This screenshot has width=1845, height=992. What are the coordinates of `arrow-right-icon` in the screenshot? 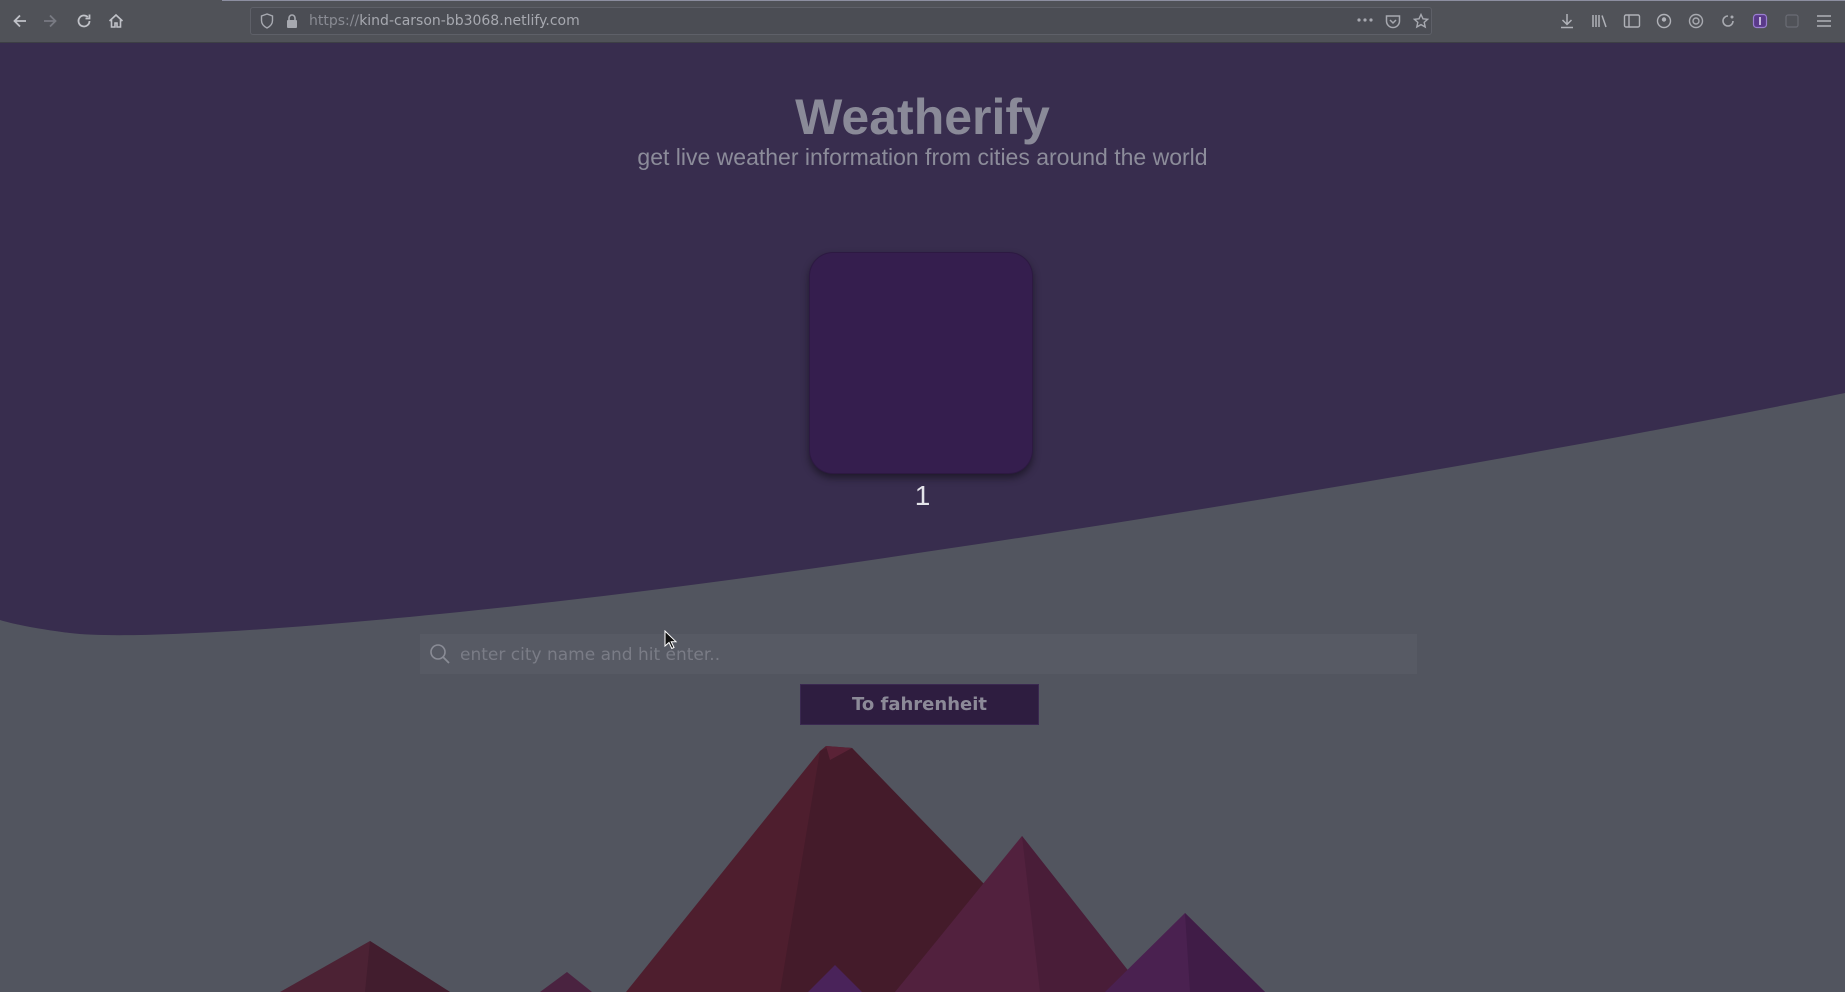 It's located at (50, 21).